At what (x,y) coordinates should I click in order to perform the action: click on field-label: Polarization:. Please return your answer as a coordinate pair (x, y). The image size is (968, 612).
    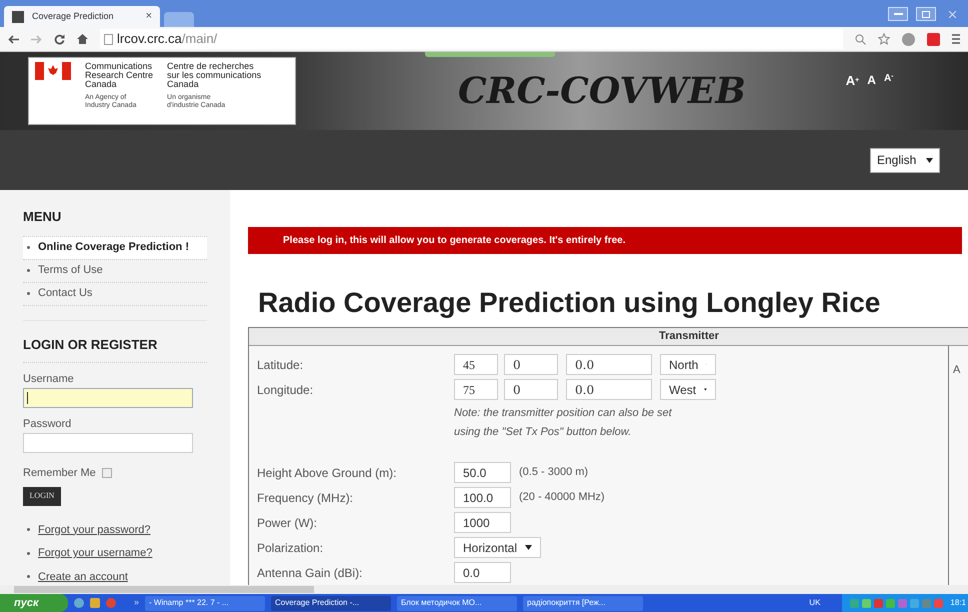
    Looking at the image, I should click on (290, 548).